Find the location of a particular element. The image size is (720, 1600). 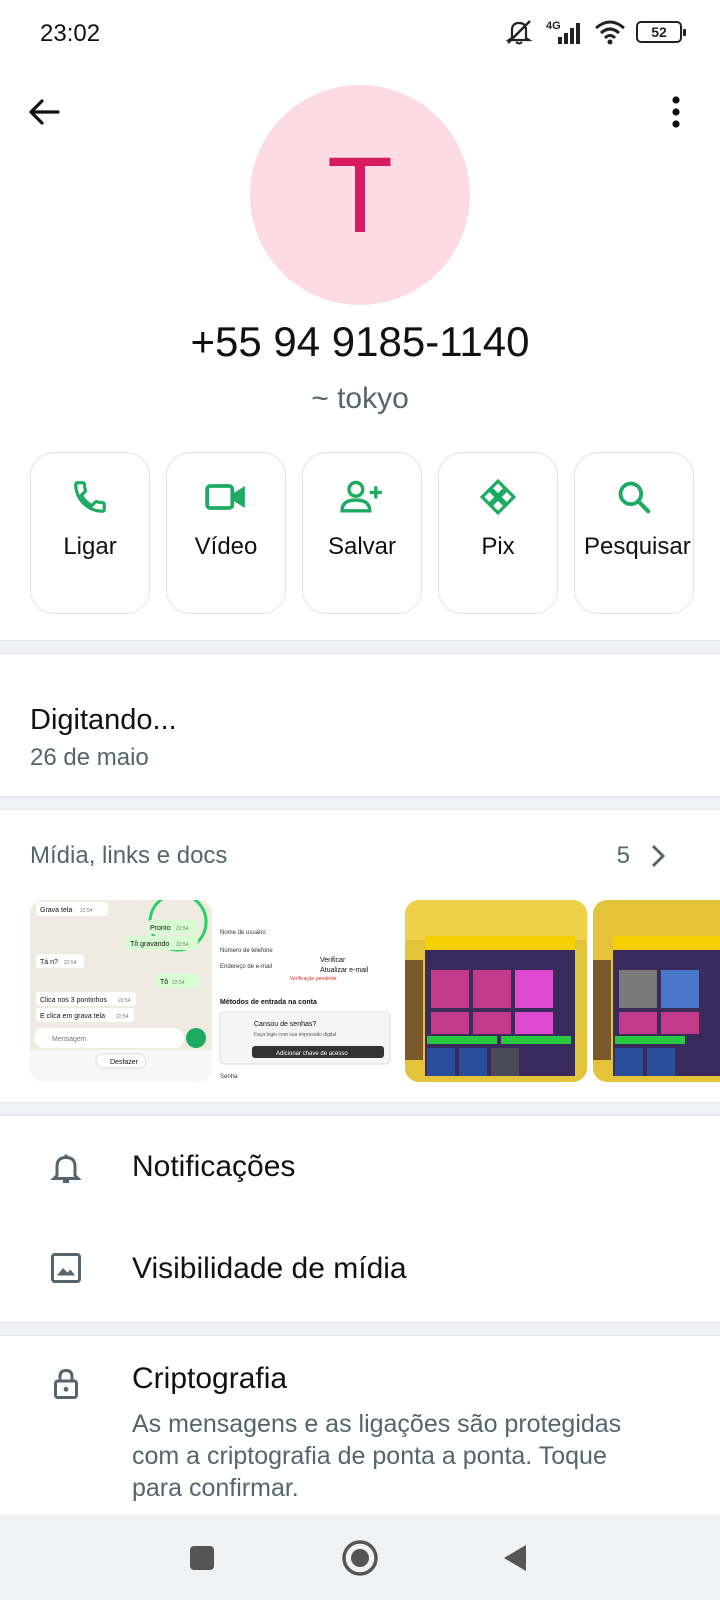

notifications-row: Notificações is located at coordinates (360, 1170).